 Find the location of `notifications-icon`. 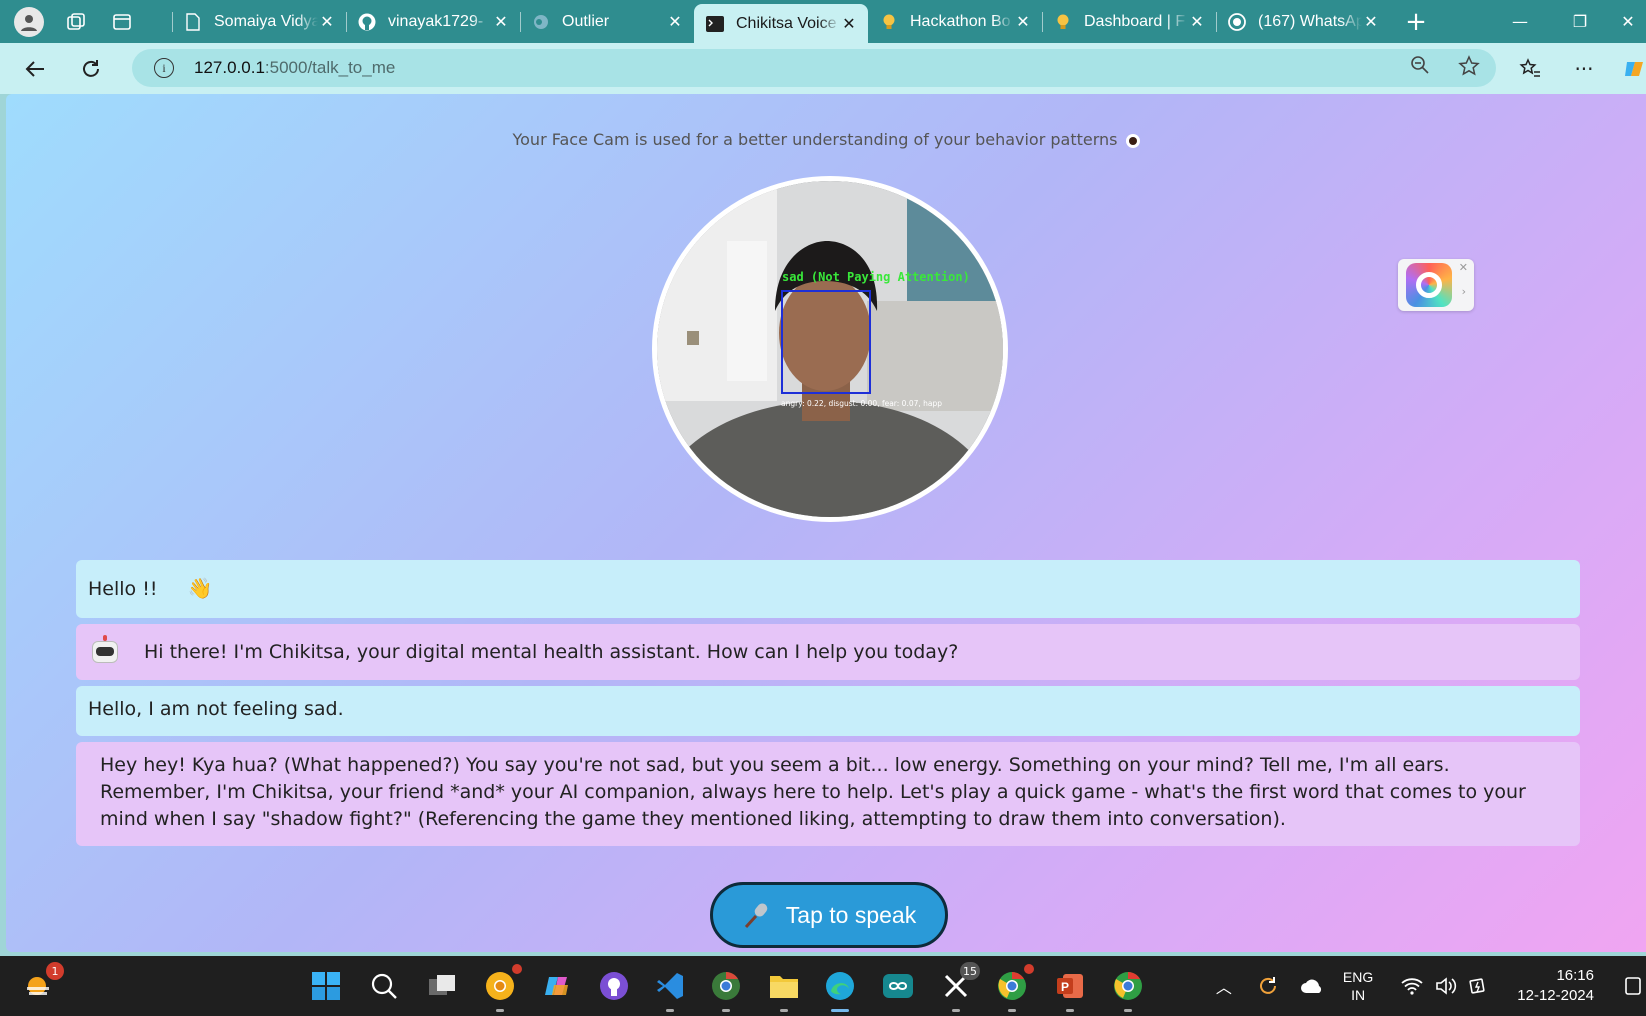

notifications-icon is located at coordinates (1633, 986).